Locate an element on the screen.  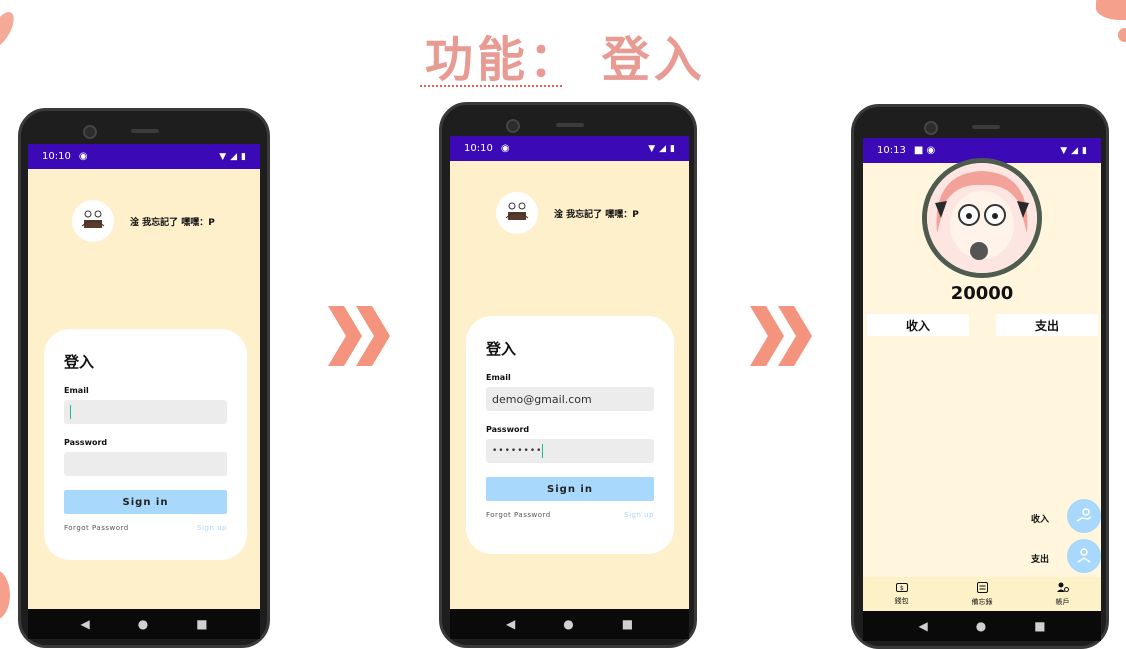
nav-item-wallet: $ 錢包 is located at coordinates (901, 594).